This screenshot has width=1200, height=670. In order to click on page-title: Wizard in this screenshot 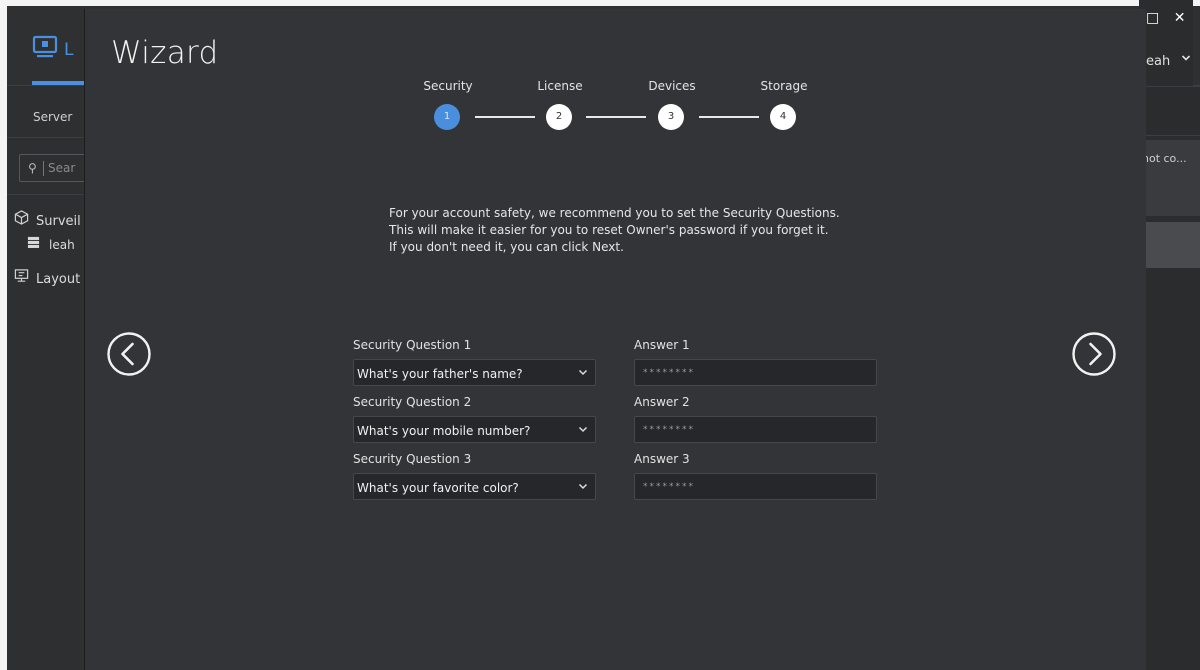, I will do `click(165, 53)`.